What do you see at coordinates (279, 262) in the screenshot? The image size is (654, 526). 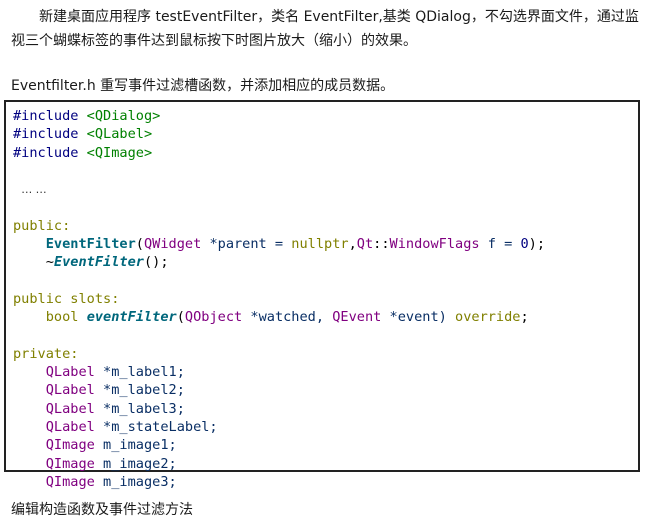 I see `code-line-destructor: ~EventFilter();` at bounding box center [279, 262].